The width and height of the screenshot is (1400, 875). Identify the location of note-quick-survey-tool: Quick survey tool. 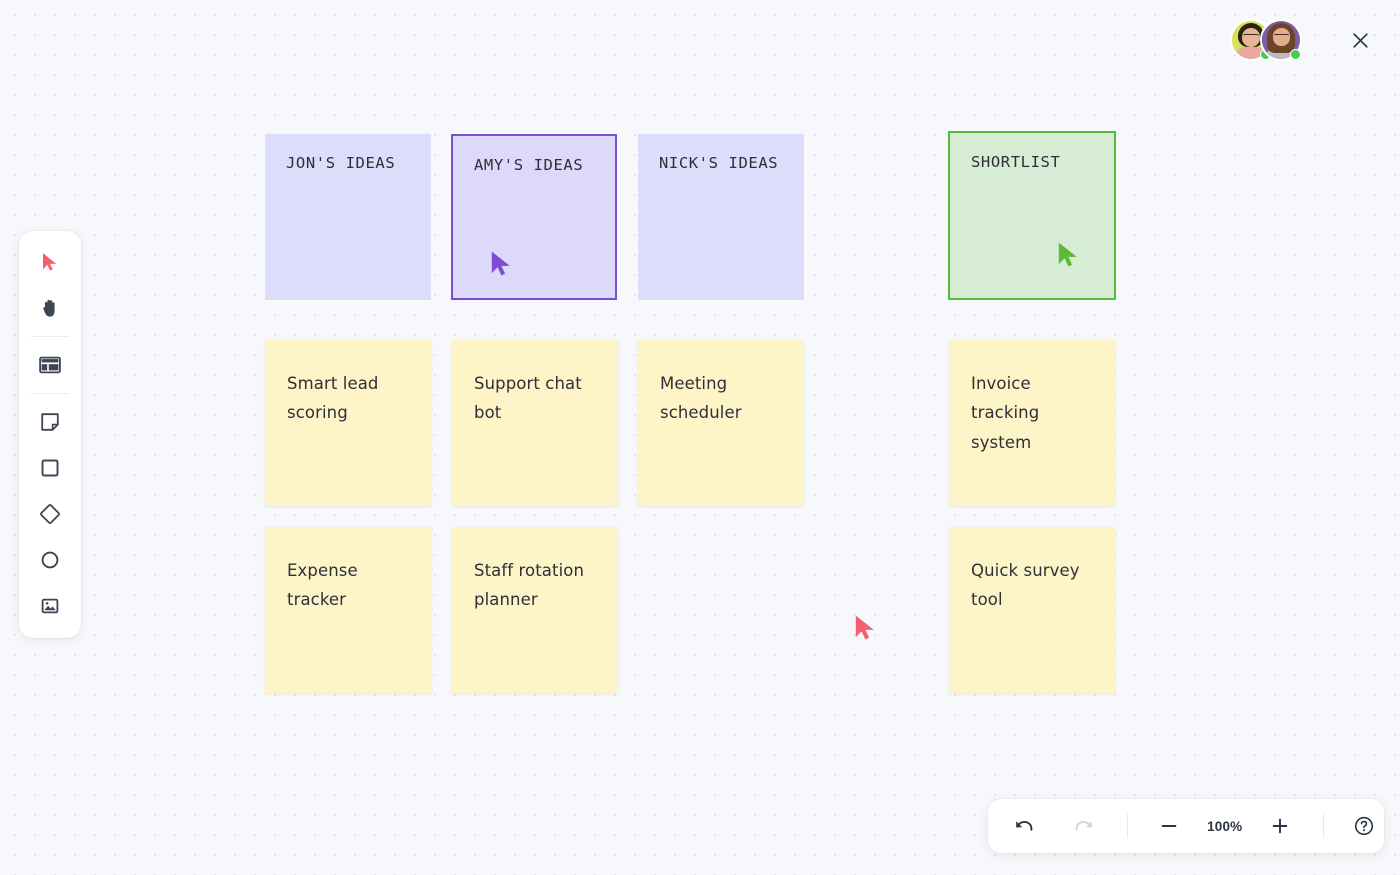
(1032, 610).